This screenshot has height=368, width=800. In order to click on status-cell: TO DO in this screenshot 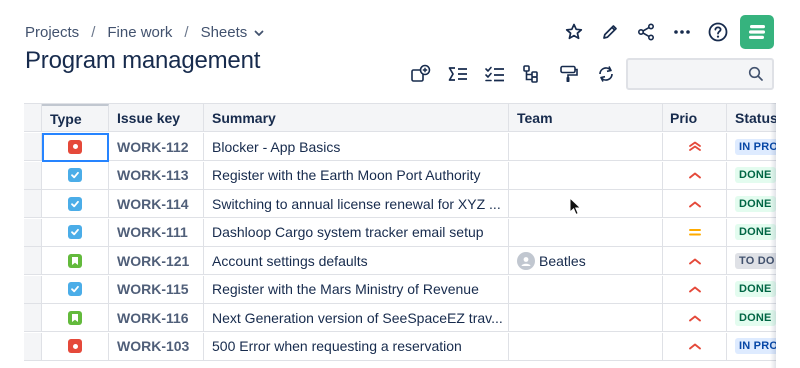, I will do `click(751, 260)`.